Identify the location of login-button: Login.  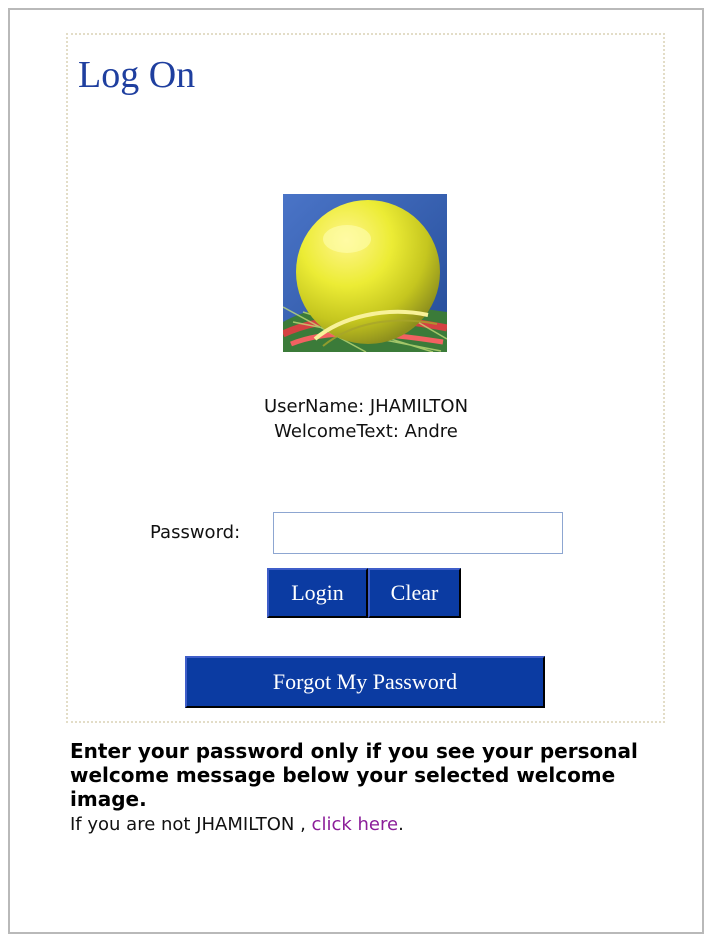
(317, 593).